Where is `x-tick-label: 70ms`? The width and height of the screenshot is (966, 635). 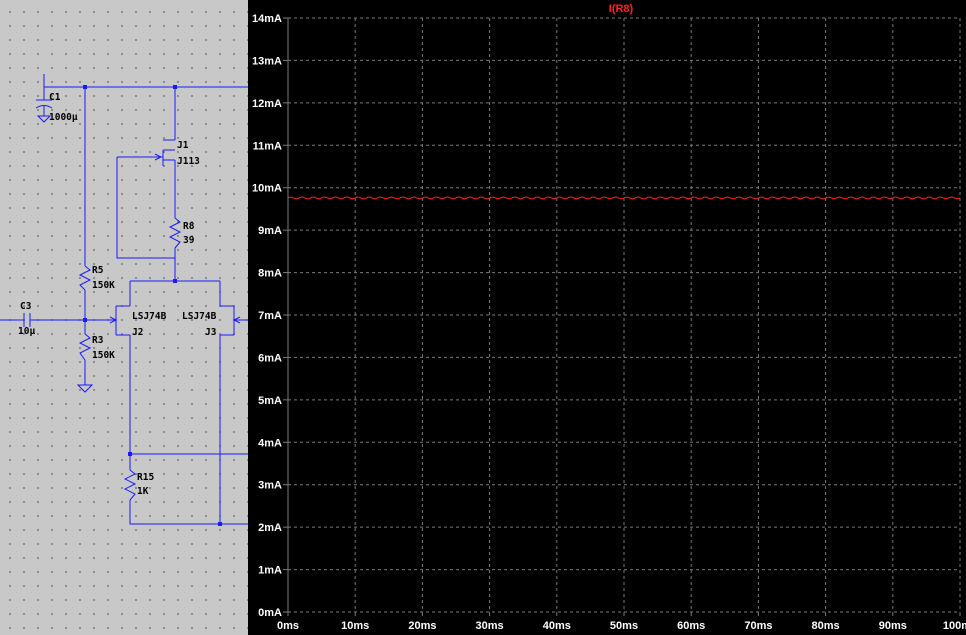
x-tick-label: 70ms is located at coordinates (758, 626).